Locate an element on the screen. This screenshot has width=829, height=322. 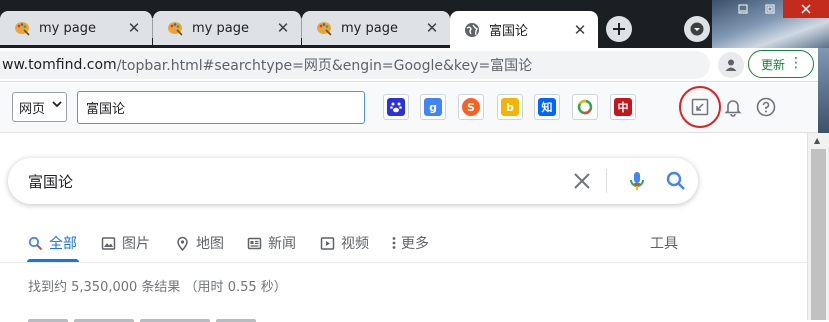
browser-tab-2: my page ✕ is located at coordinates (227, 28).